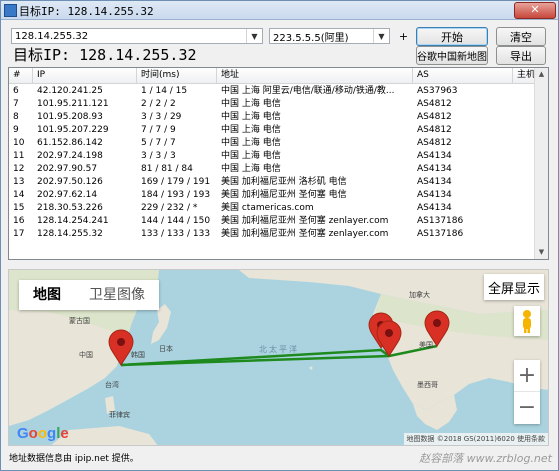 Image resolution: width=559 pixels, height=471 pixels. What do you see at coordinates (16, 130) in the screenshot?
I see `cell-index: 9` at bounding box center [16, 130].